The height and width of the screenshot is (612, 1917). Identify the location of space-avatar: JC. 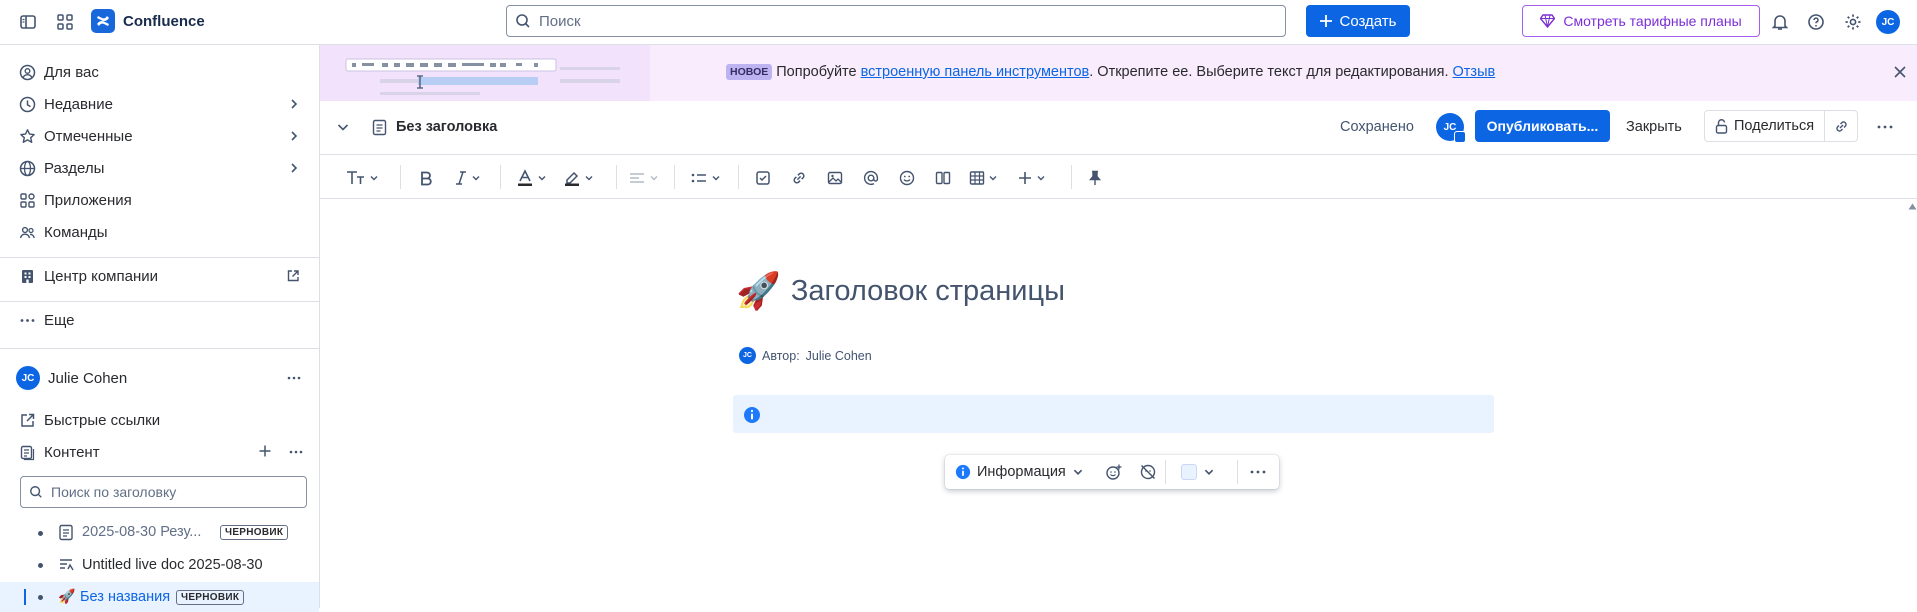
(28, 378).